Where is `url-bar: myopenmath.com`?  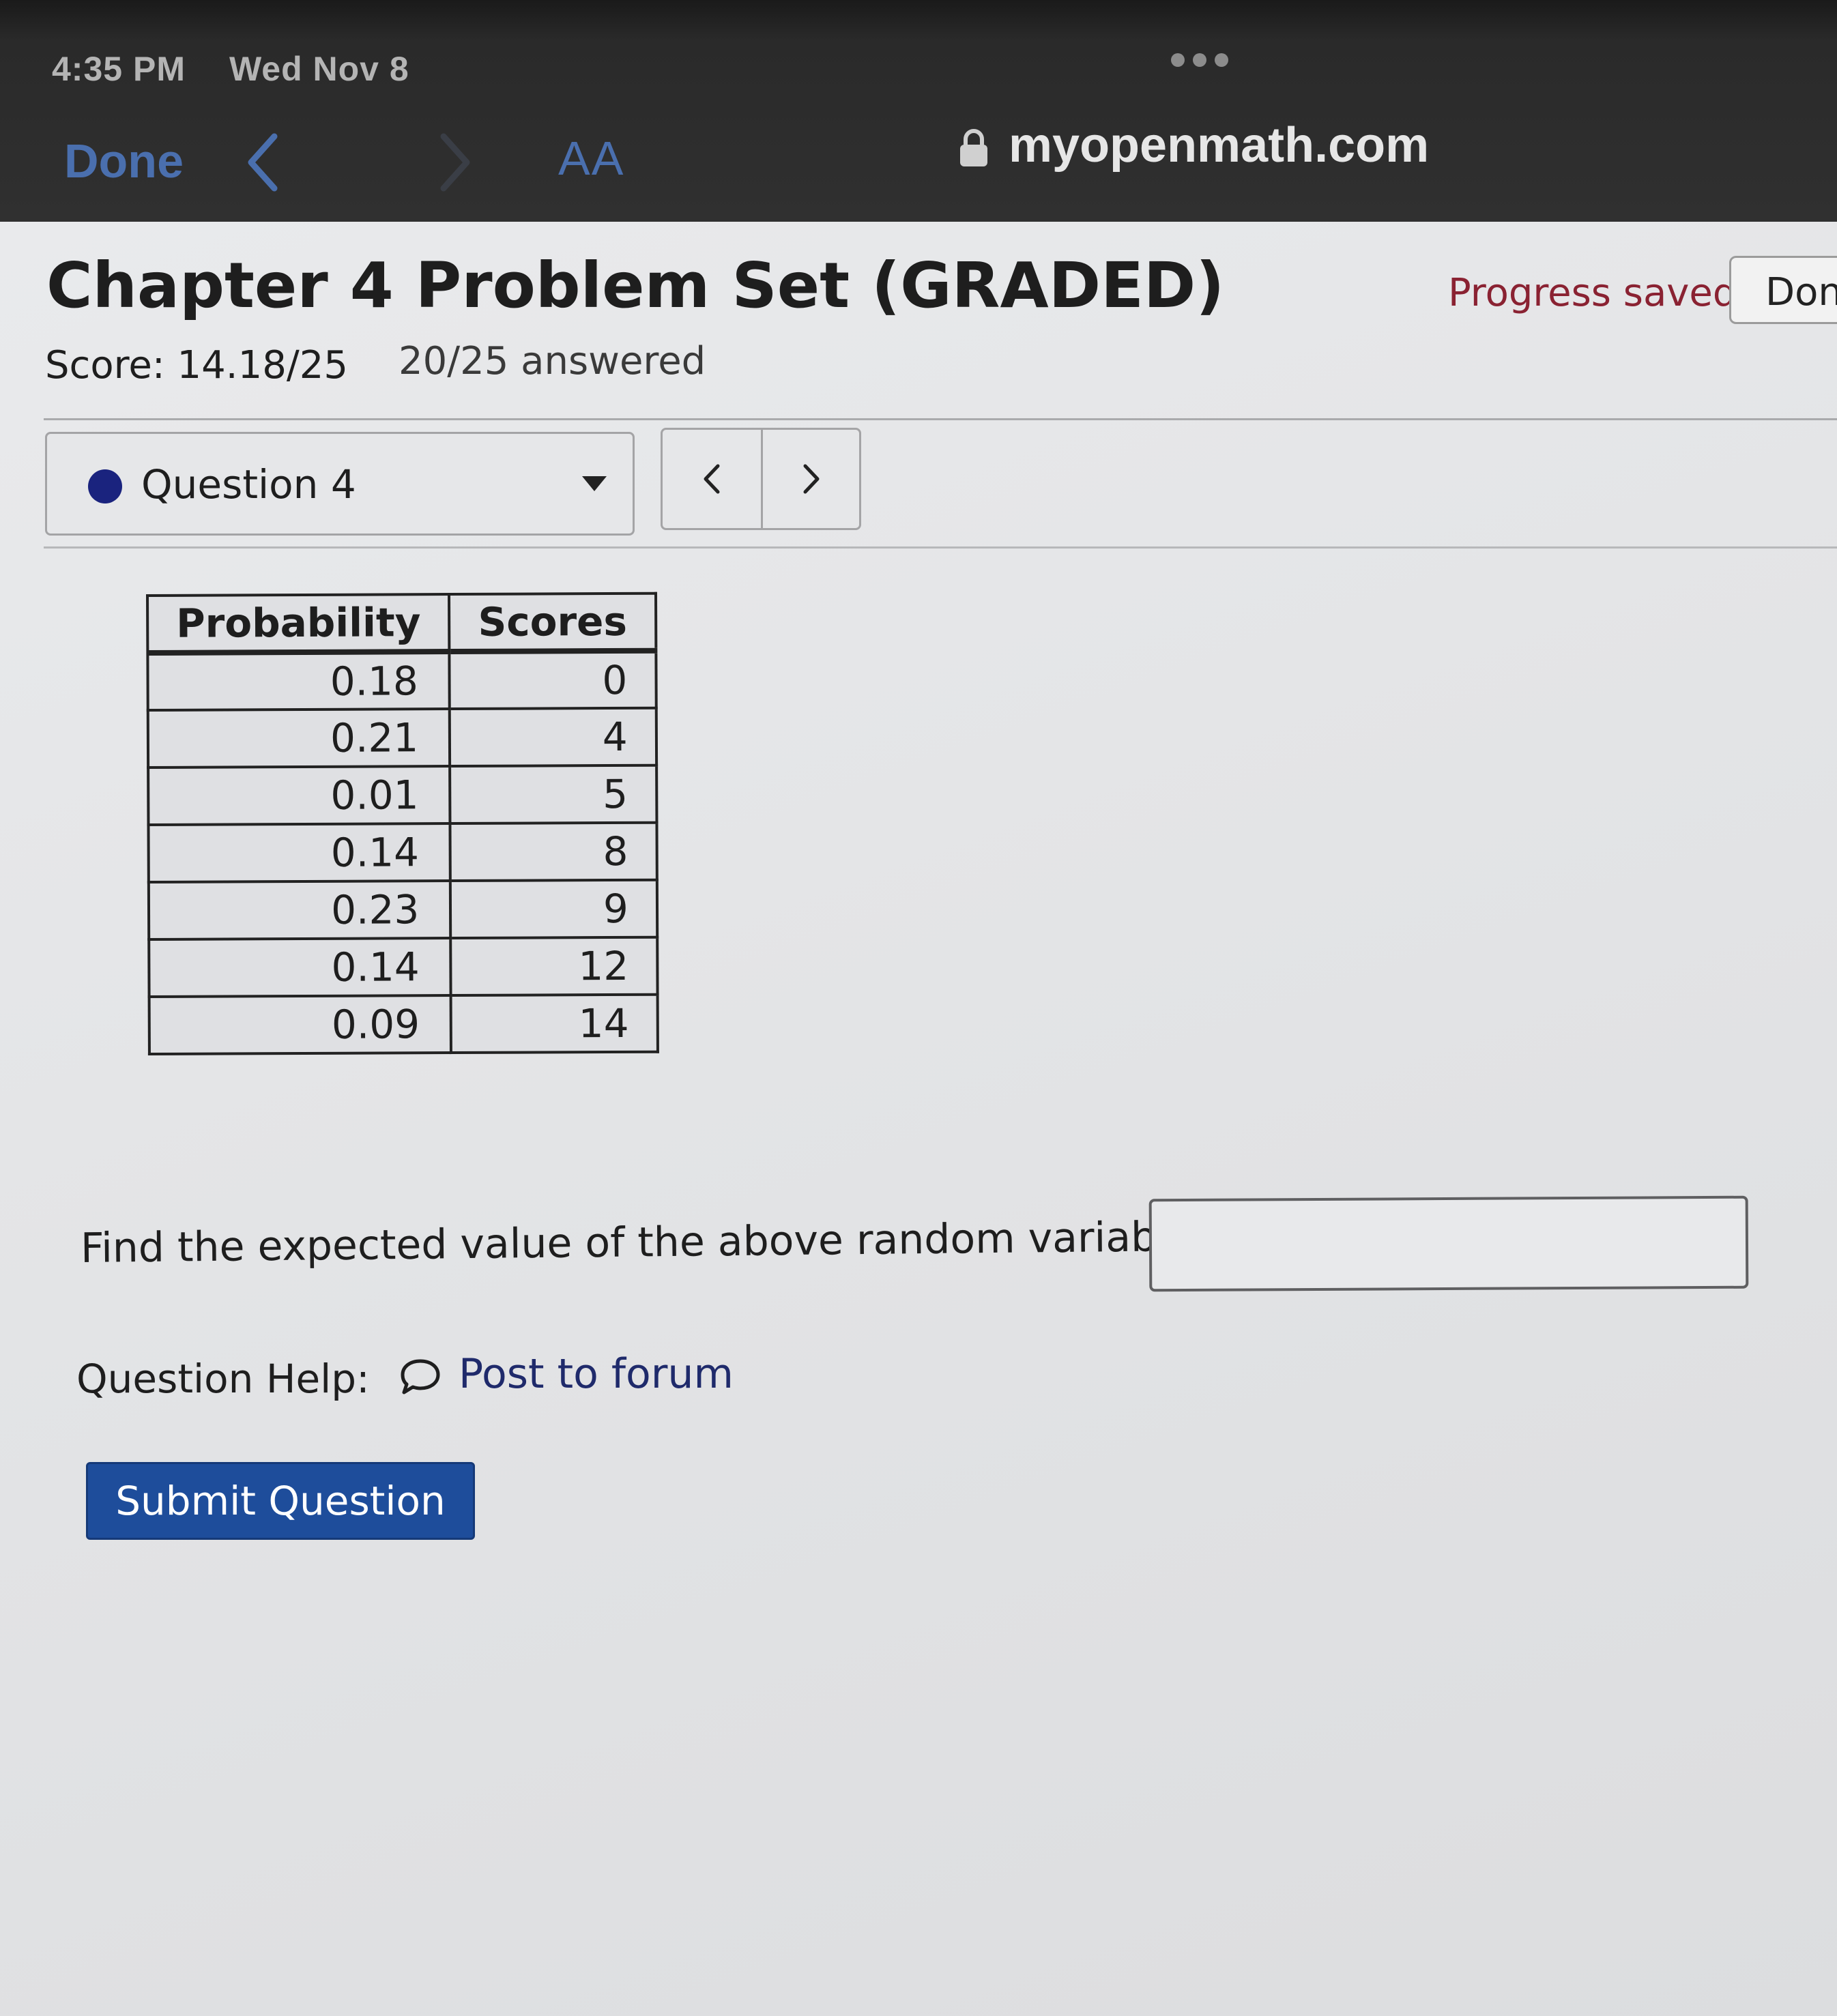 url-bar: myopenmath.com is located at coordinates (1219, 145).